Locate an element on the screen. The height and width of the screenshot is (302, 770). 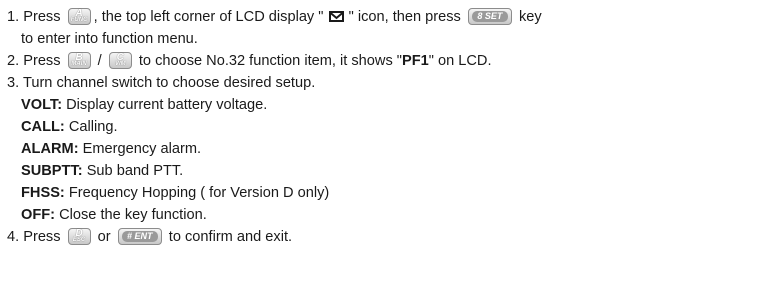
step-2-pf1: PF1 is located at coordinates (415, 61).